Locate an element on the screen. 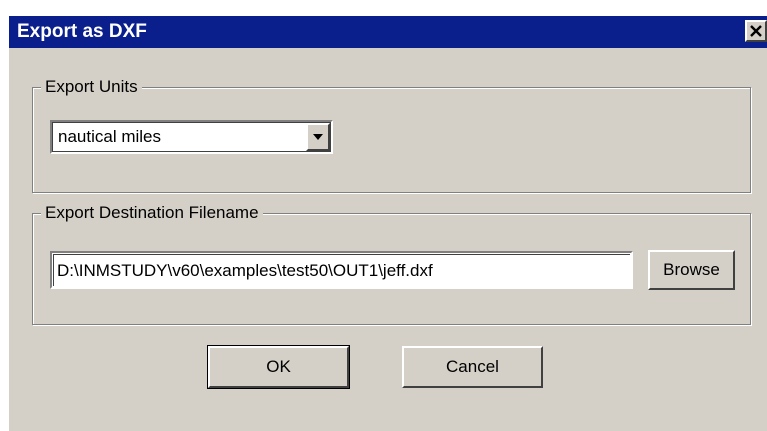 The height and width of the screenshot is (431, 767). browse-button: Browse is located at coordinates (691, 270).